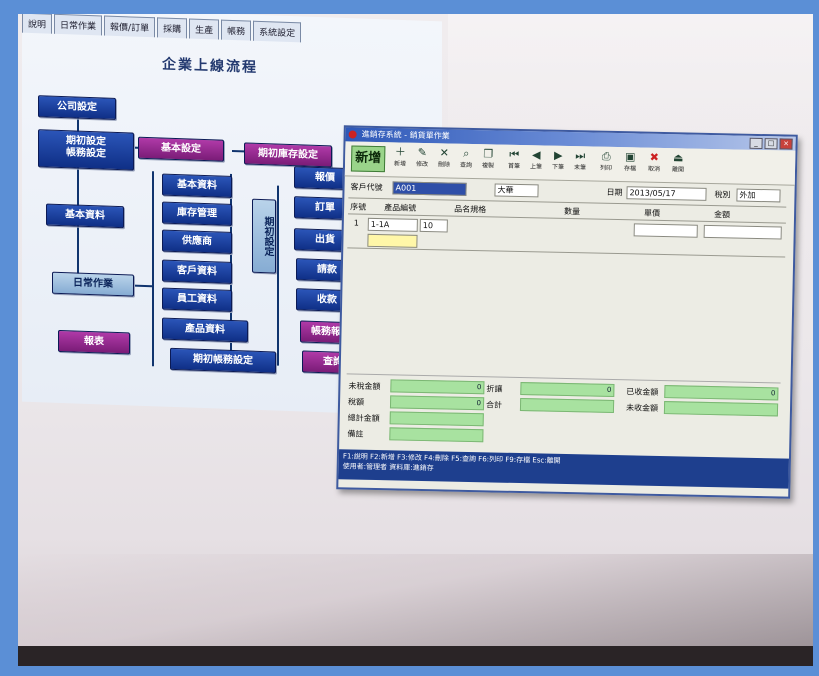 The height and width of the screenshot is (676, 819). What do you see at coordinates (181, 149) in the screenshot?
I see `flow-node-basic-setup: 基本設定` at bounding box center [181, 149].